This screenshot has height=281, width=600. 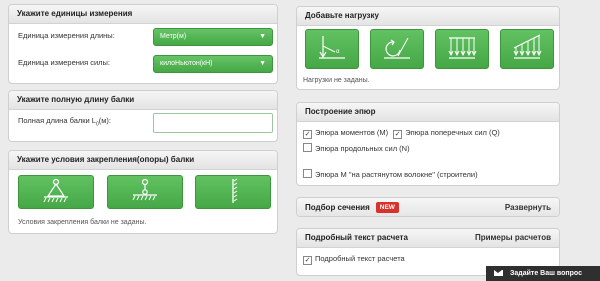 I want to click on examples-link: Примеры расчетов, so click(x=513, y=238).